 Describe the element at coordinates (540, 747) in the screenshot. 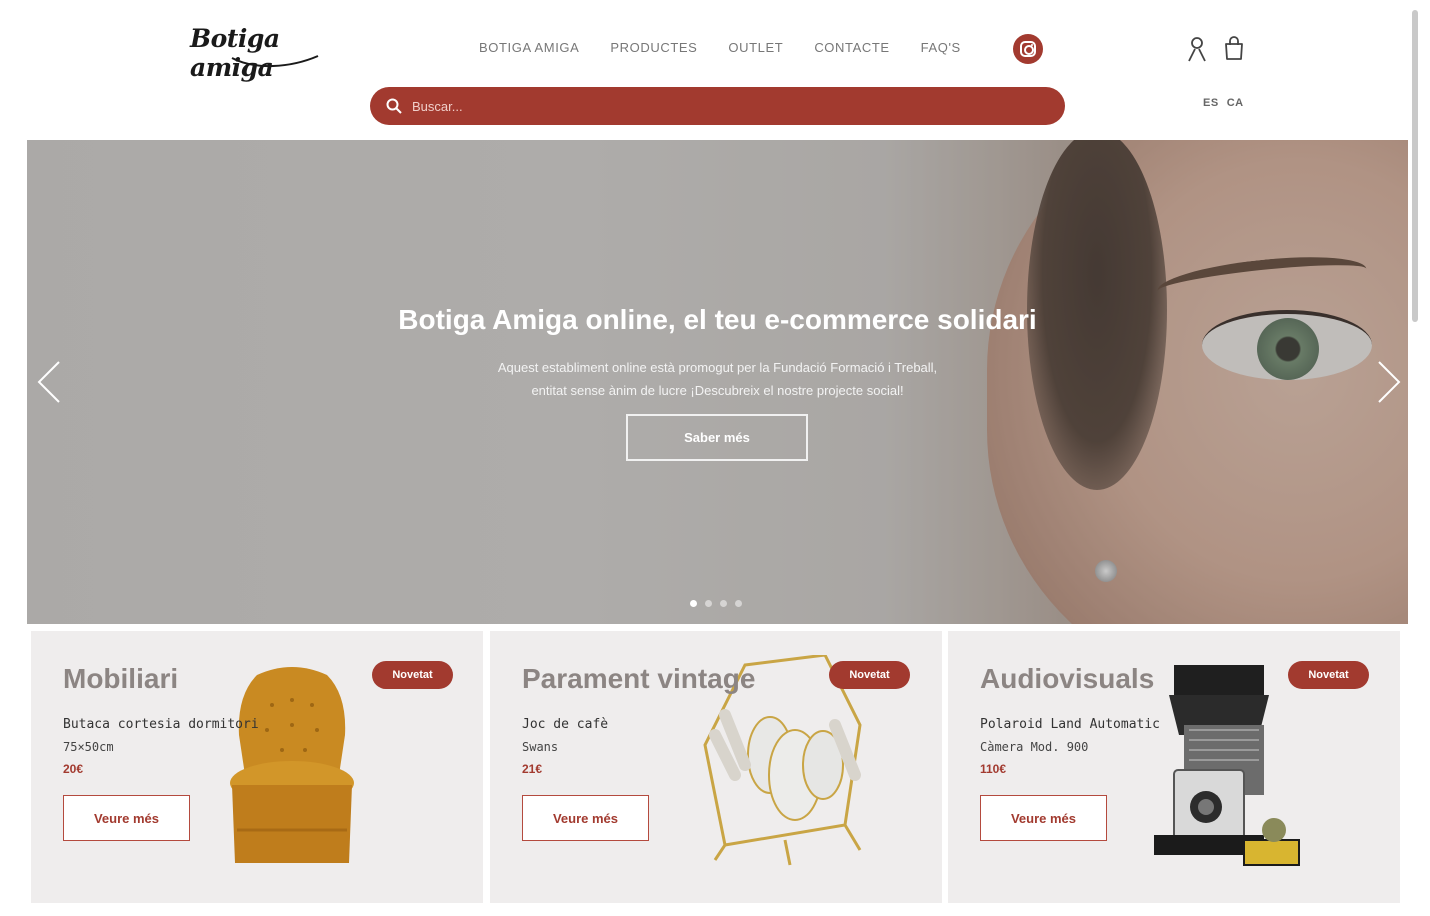

I see `product-desc: Swans` at that location.